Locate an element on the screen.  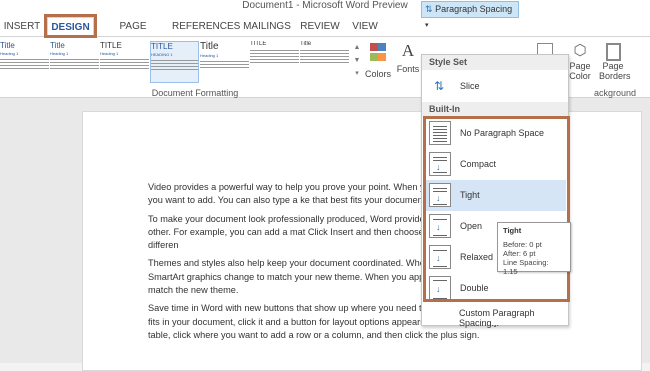
builtin-header: Built-In is located at coordinates (495, 109).